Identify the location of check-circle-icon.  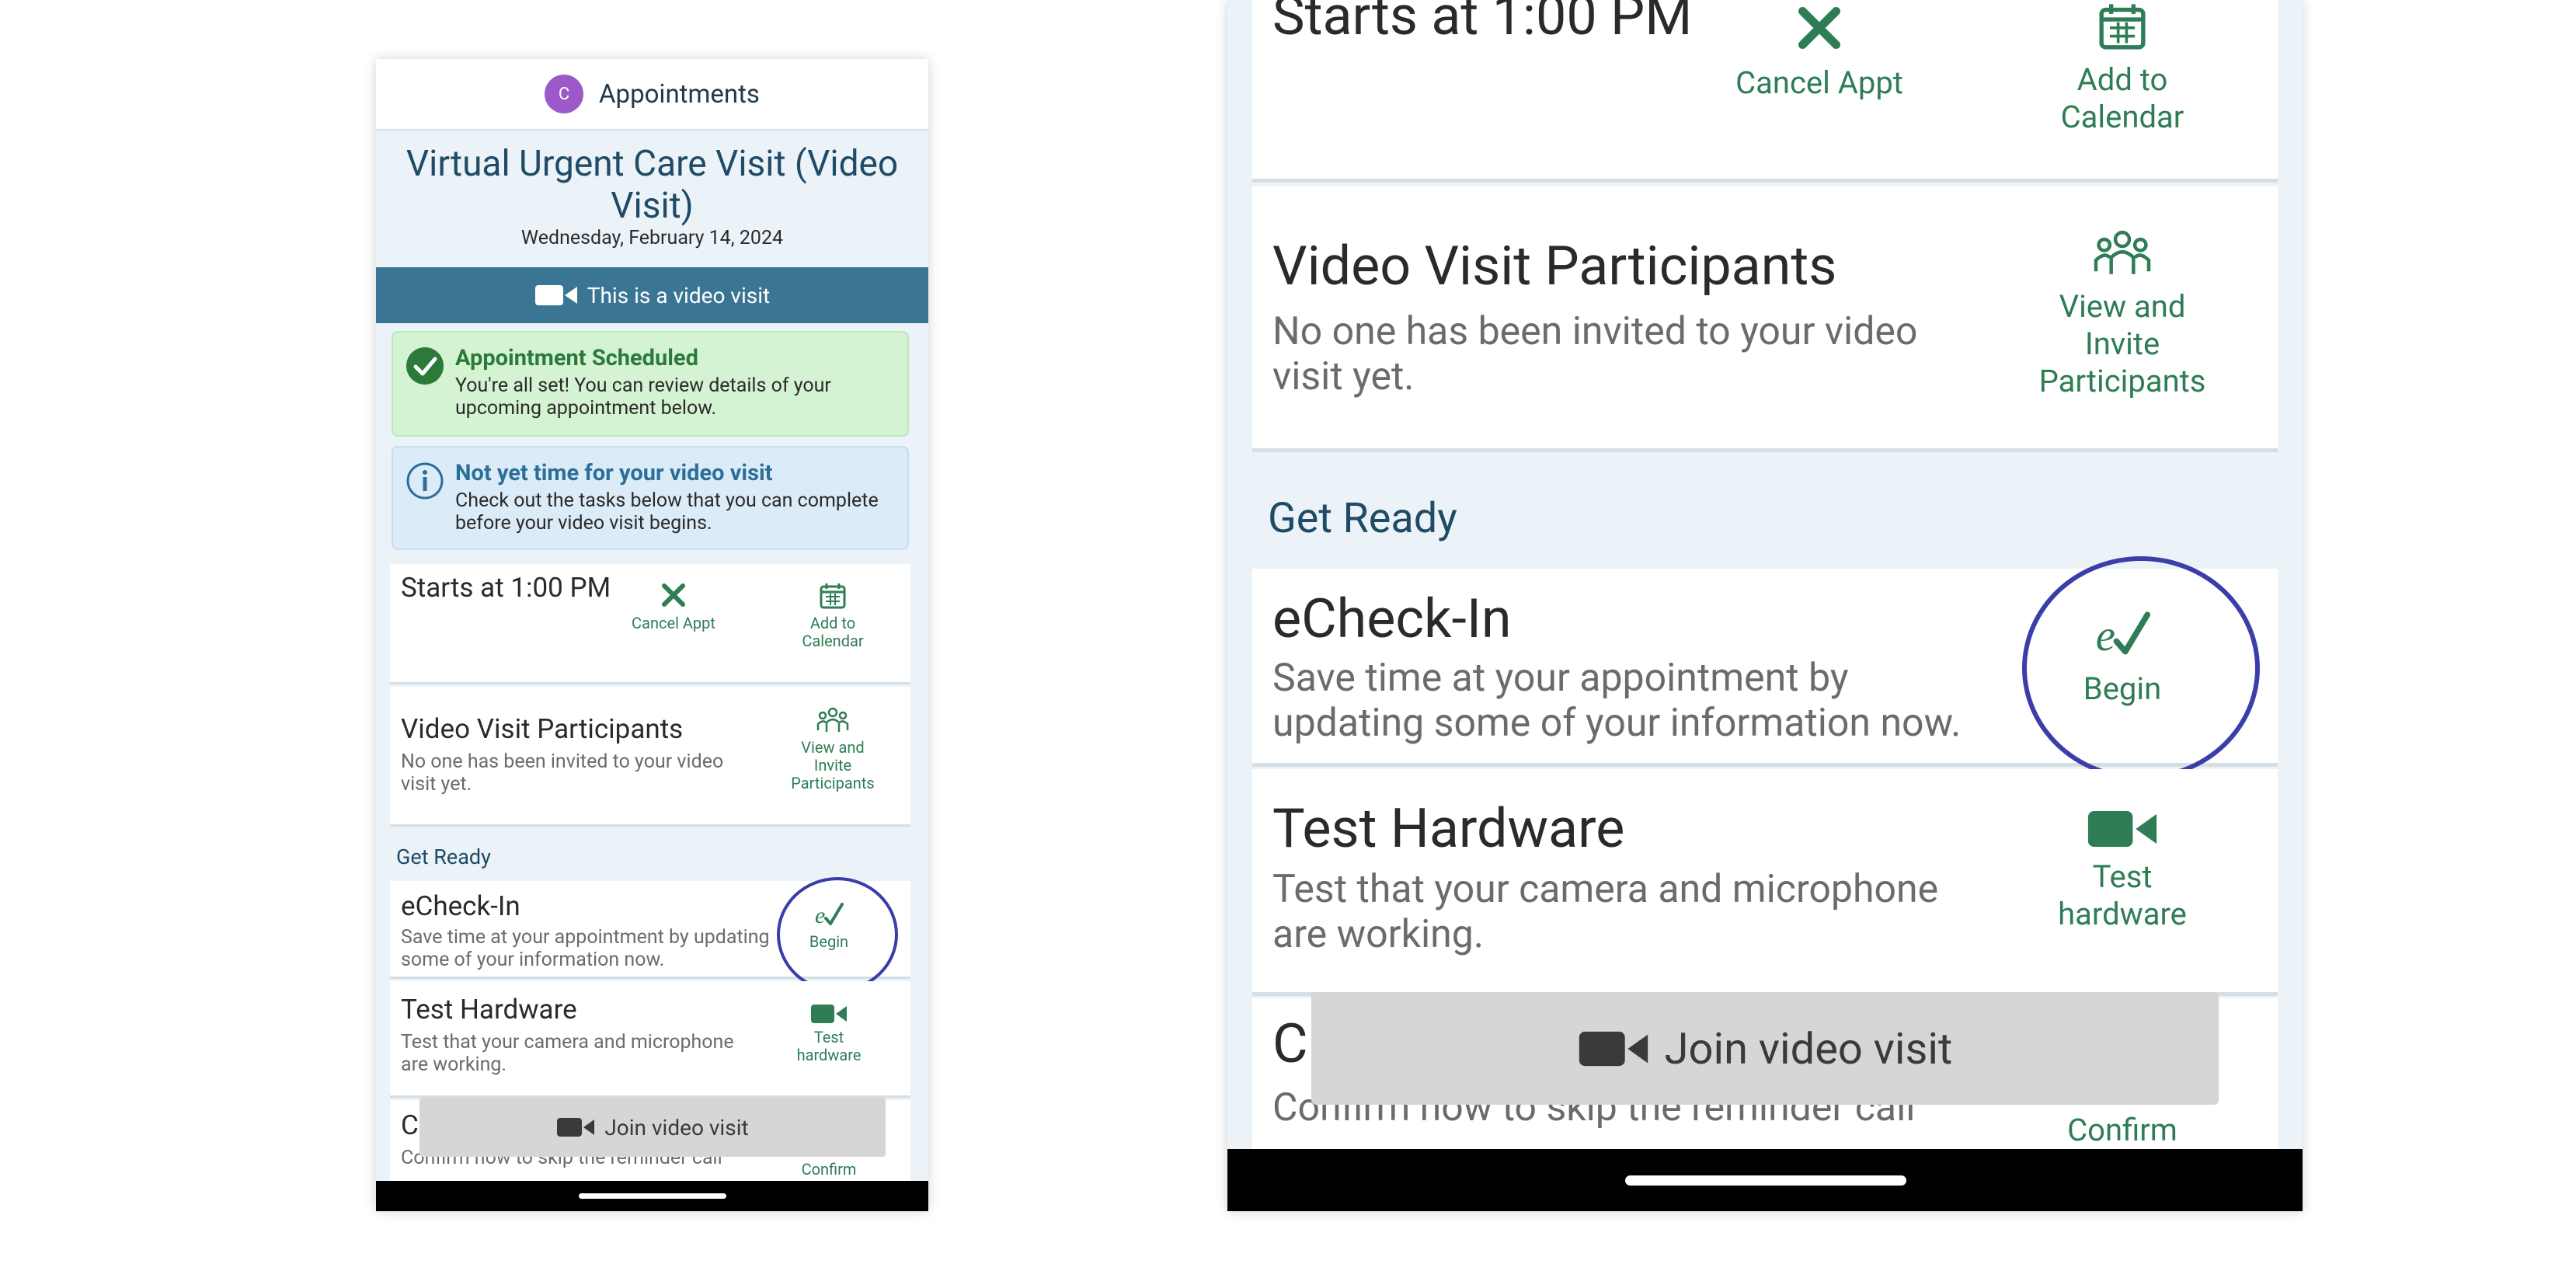
(425, 366).